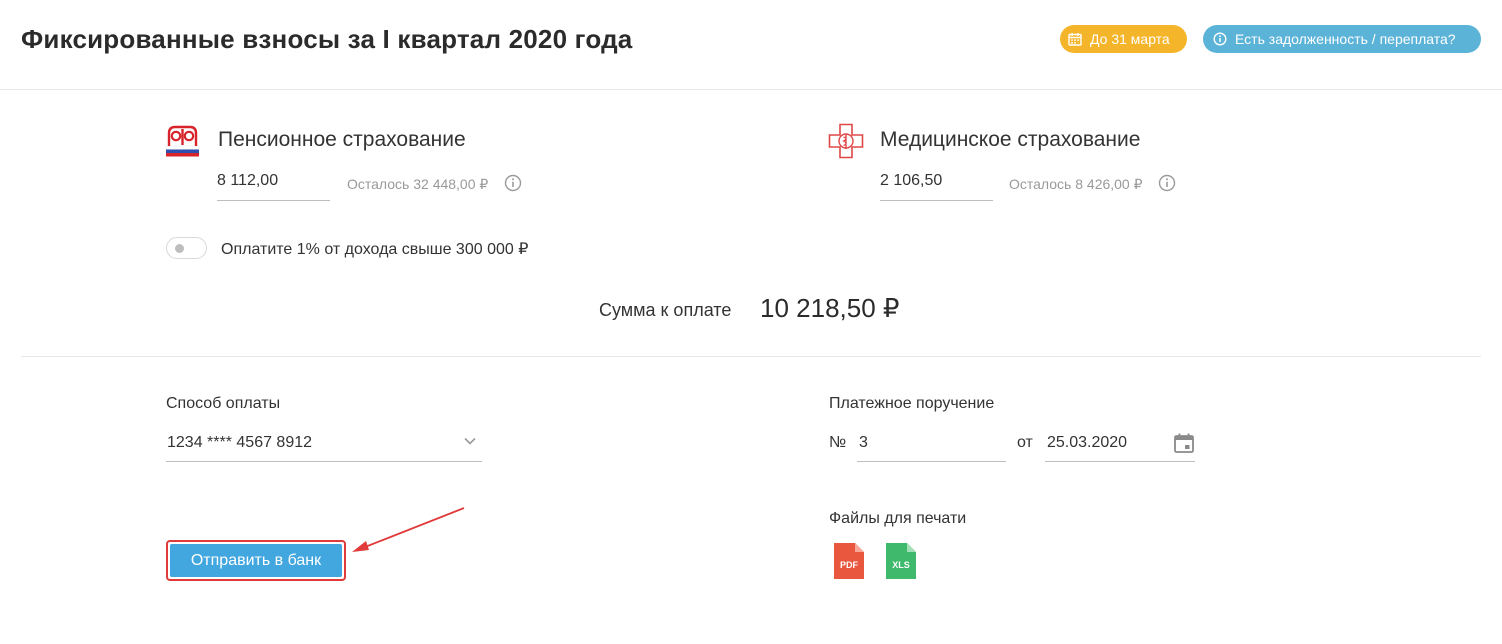 The image size is (1502, 644). What do you see at coordinates (186, 248) in the screenshot?
I see `one-percent-toggle` at bounding box center [186, 248].